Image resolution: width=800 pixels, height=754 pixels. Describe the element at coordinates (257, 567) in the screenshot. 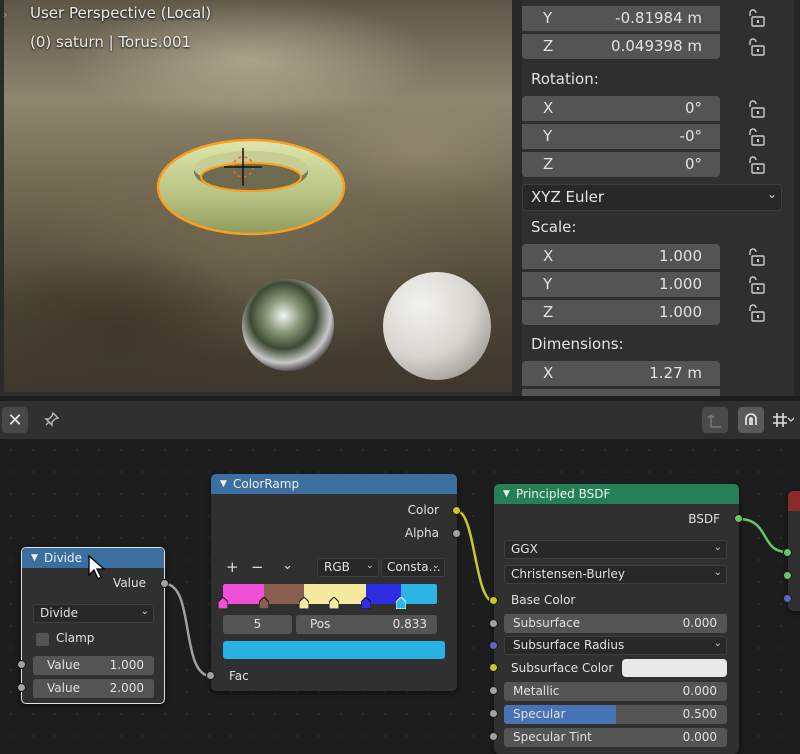

I see `remove-stop-button: −` at that location.